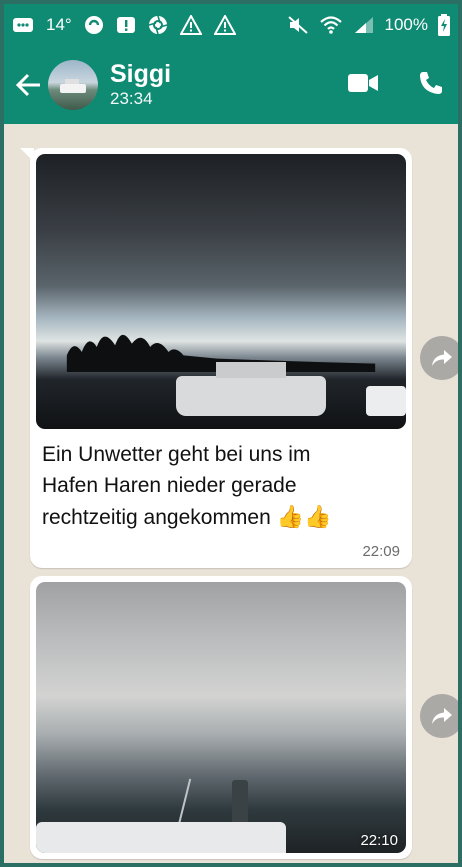 The height and width of the screenshot is (867, 462). I want to click on messaging-notification-icon, so click(23, 25).